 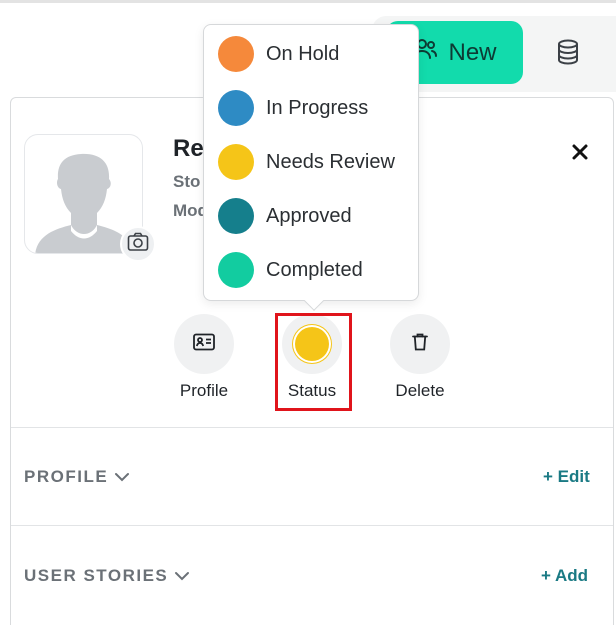 I want to click on user-stories-add-link: + Add, so click(x=564, y=576).